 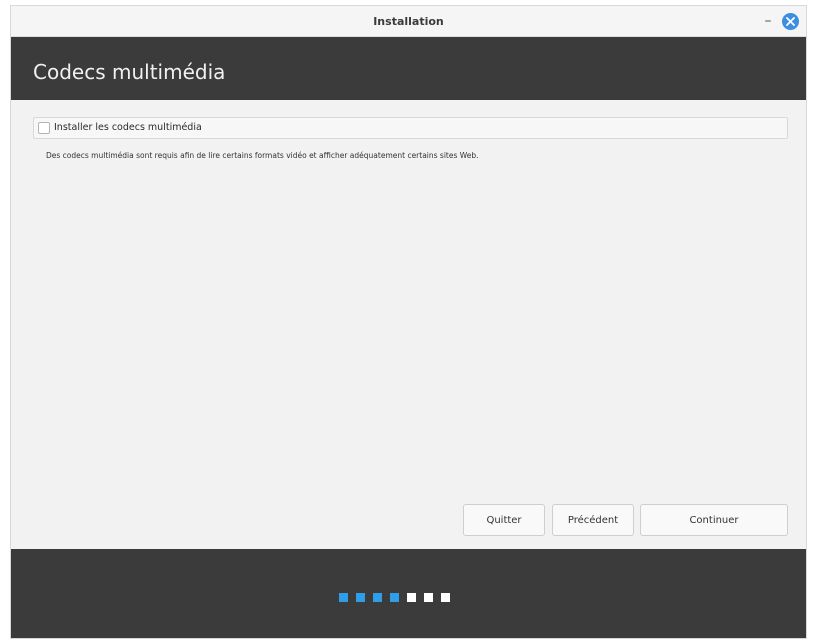 I want to click on install-codecs-option: Installer les codecs multimédia, so click(x=410, y=128).